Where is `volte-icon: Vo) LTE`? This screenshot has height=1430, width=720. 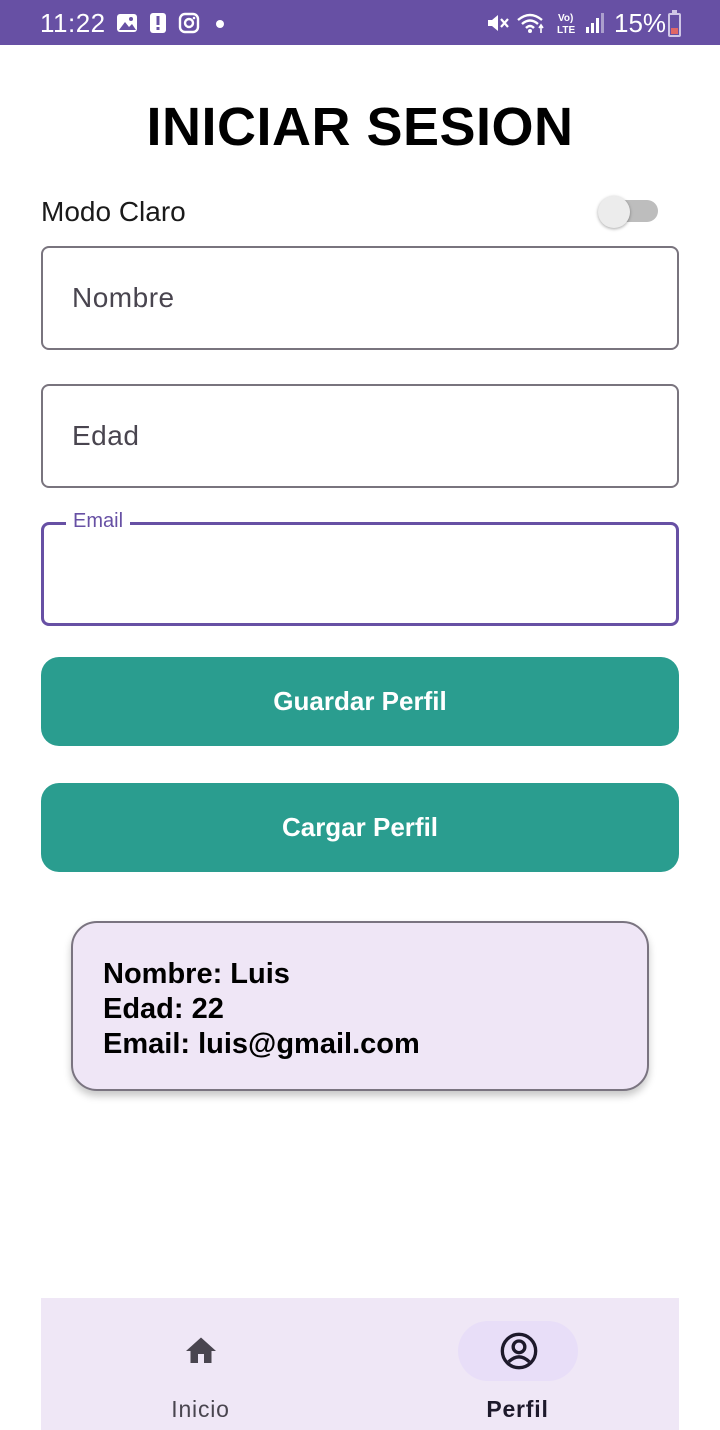 volte-icon: Vo) LTE is located at coordinates (566, 24).